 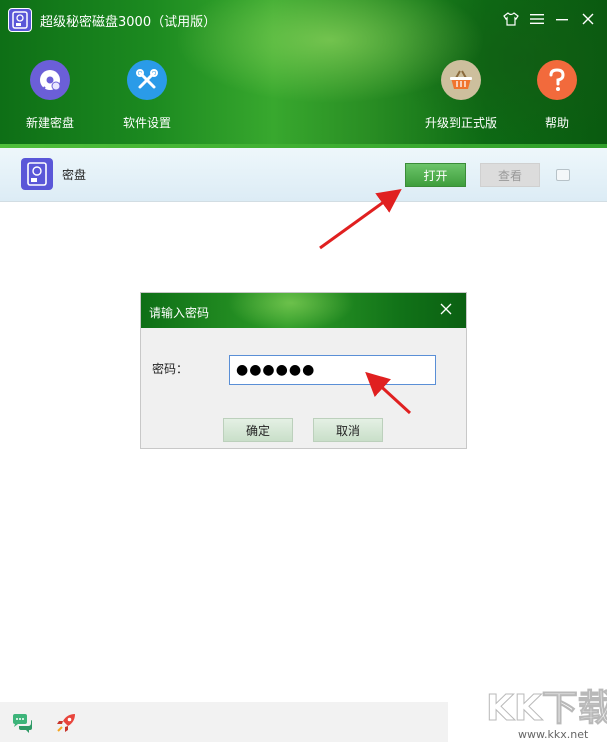 What do you see at coordinates (546, 708) in the screenshot?
I see `watermark-text: KK下载` at bounding box center [546, 708].